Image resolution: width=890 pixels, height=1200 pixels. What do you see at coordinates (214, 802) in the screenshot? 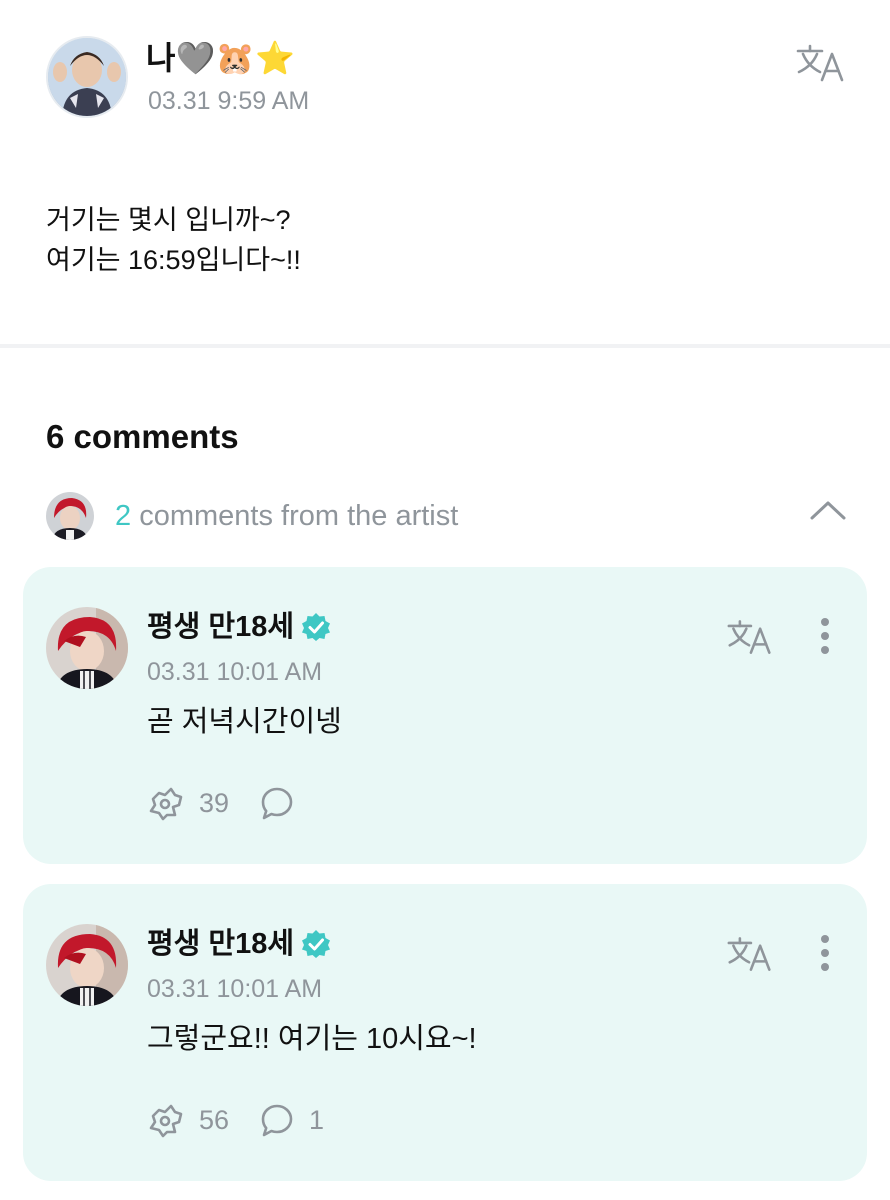
I see `like-count: 39` at bounding box center [214, 802].